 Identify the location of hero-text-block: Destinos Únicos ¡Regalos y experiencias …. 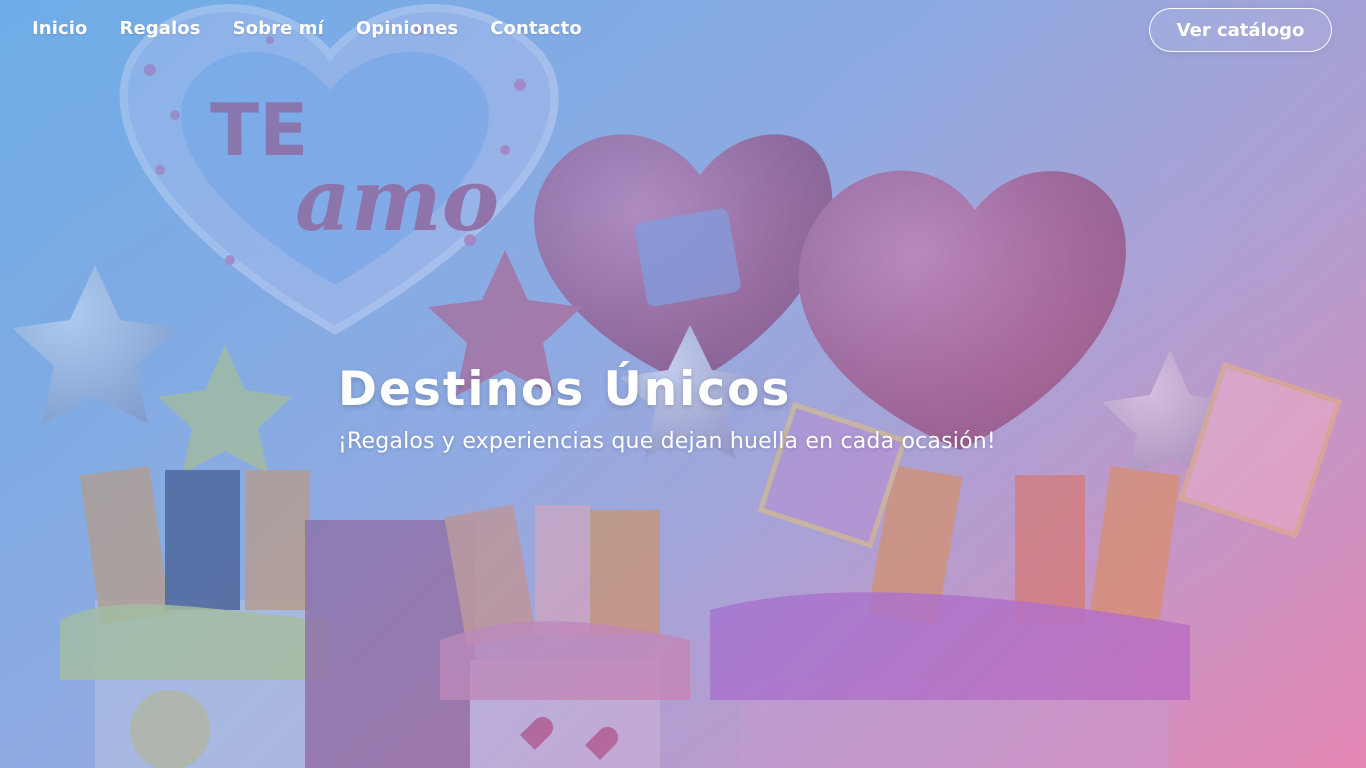
(667, 408).